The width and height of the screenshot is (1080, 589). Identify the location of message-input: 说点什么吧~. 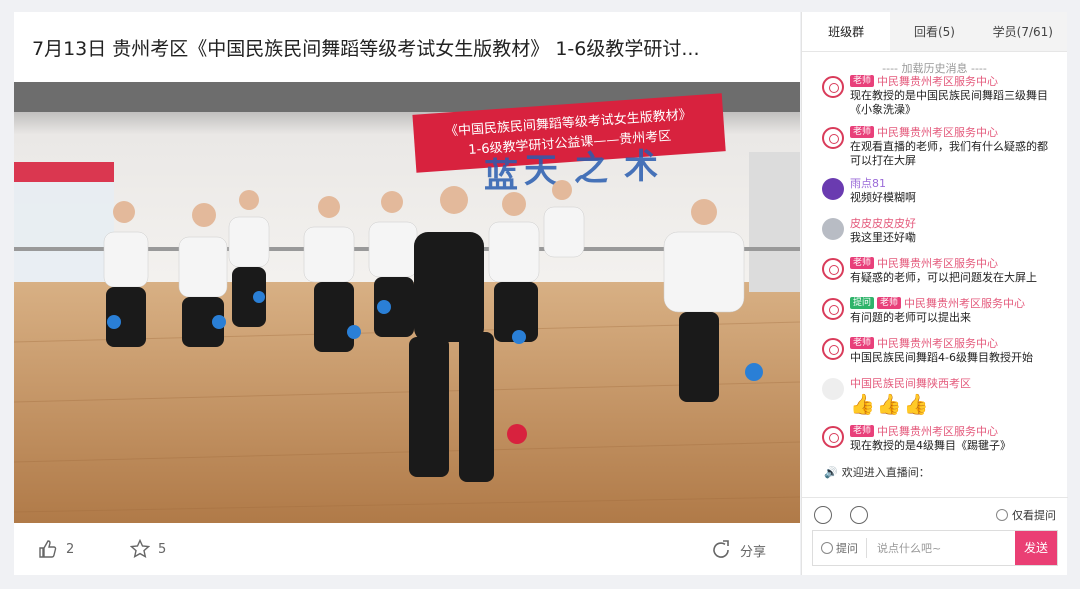
(941, 548).